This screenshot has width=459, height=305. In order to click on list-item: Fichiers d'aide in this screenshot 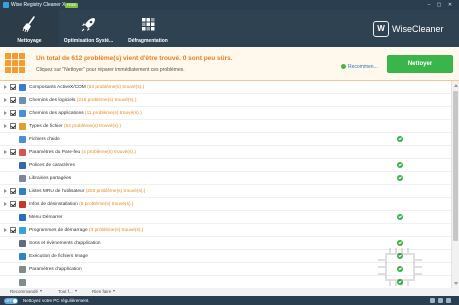, I will do `click(225, 139)`.